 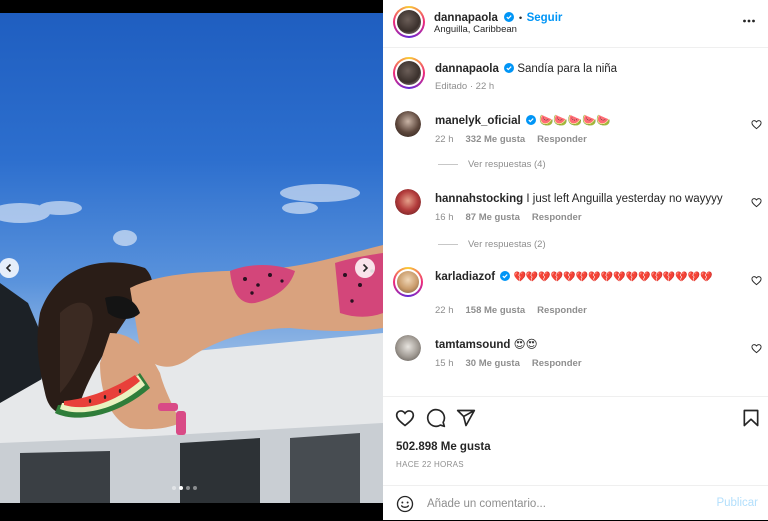 What do you see at coordinates (496, 139) in the screenshot?
I see `comment-likes: 332 Me gusta` at bounding box center [496, 139].